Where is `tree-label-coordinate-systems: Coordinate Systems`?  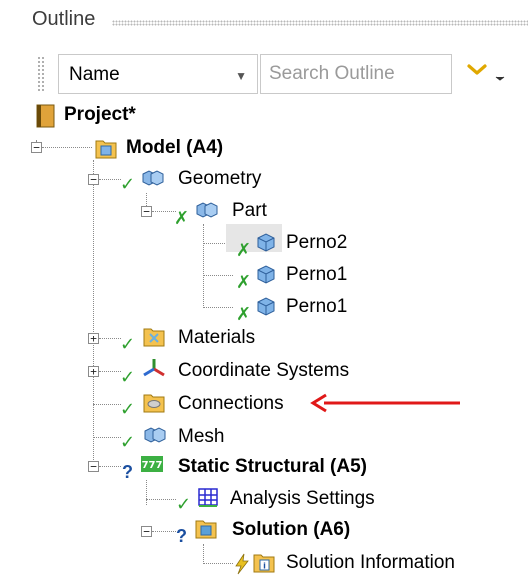 tree-label-coordinate-systems: Coordinate Systems is located at coordinates (264, 370).